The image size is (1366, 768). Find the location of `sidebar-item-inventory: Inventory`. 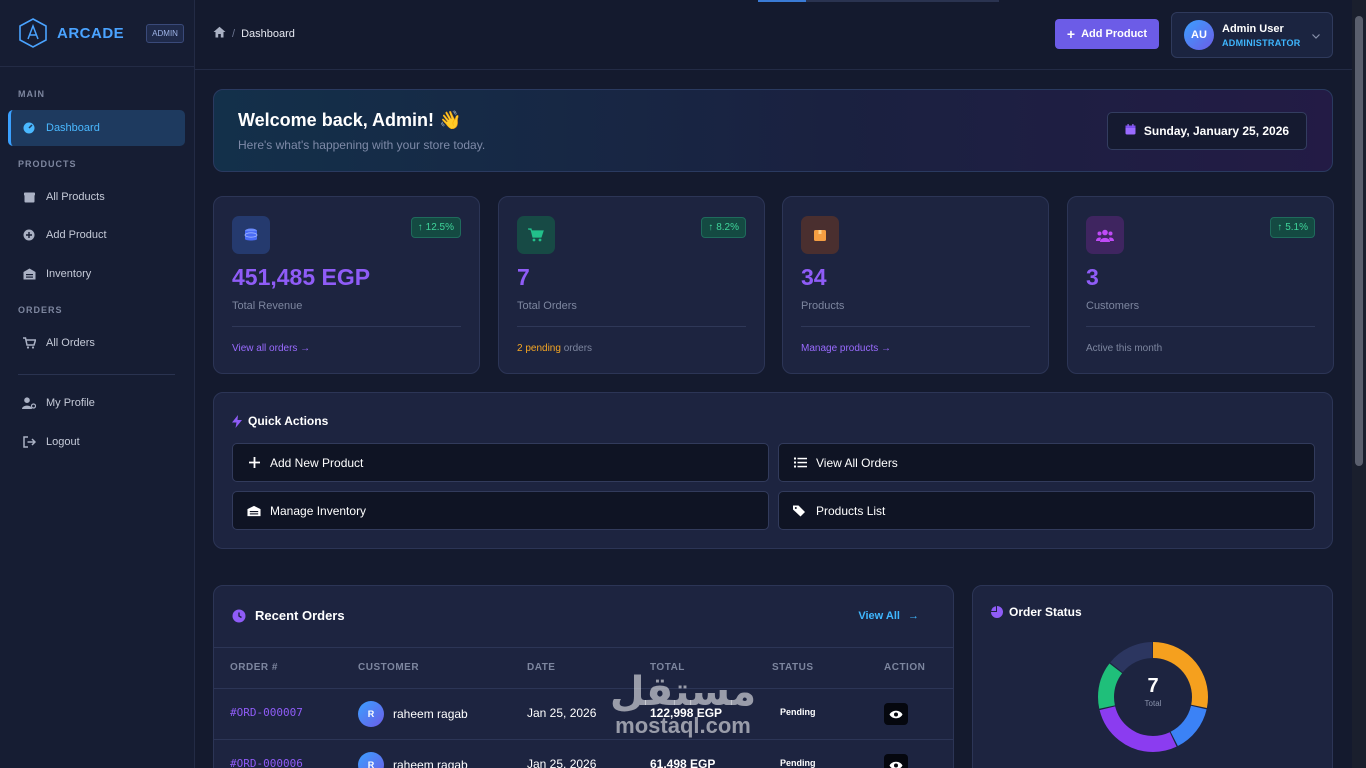

sidebar-item-inventory: Inventory is located at coordinates (96, 274).